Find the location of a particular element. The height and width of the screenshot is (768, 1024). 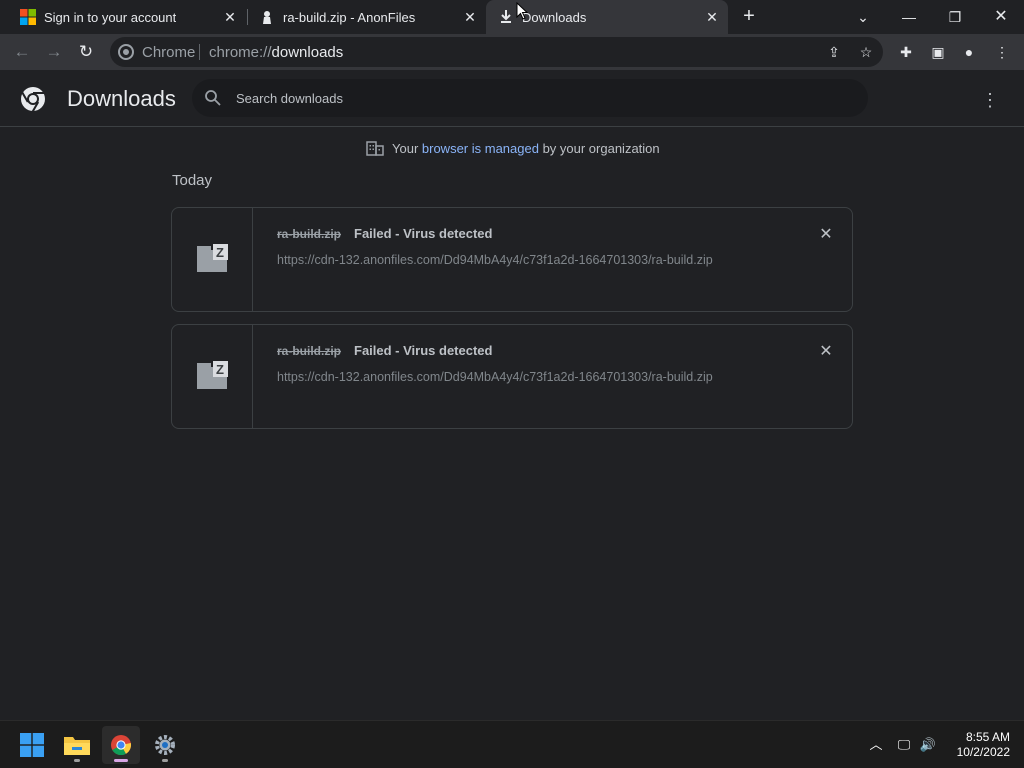

folder-icon is located at coordinates (77, 746).